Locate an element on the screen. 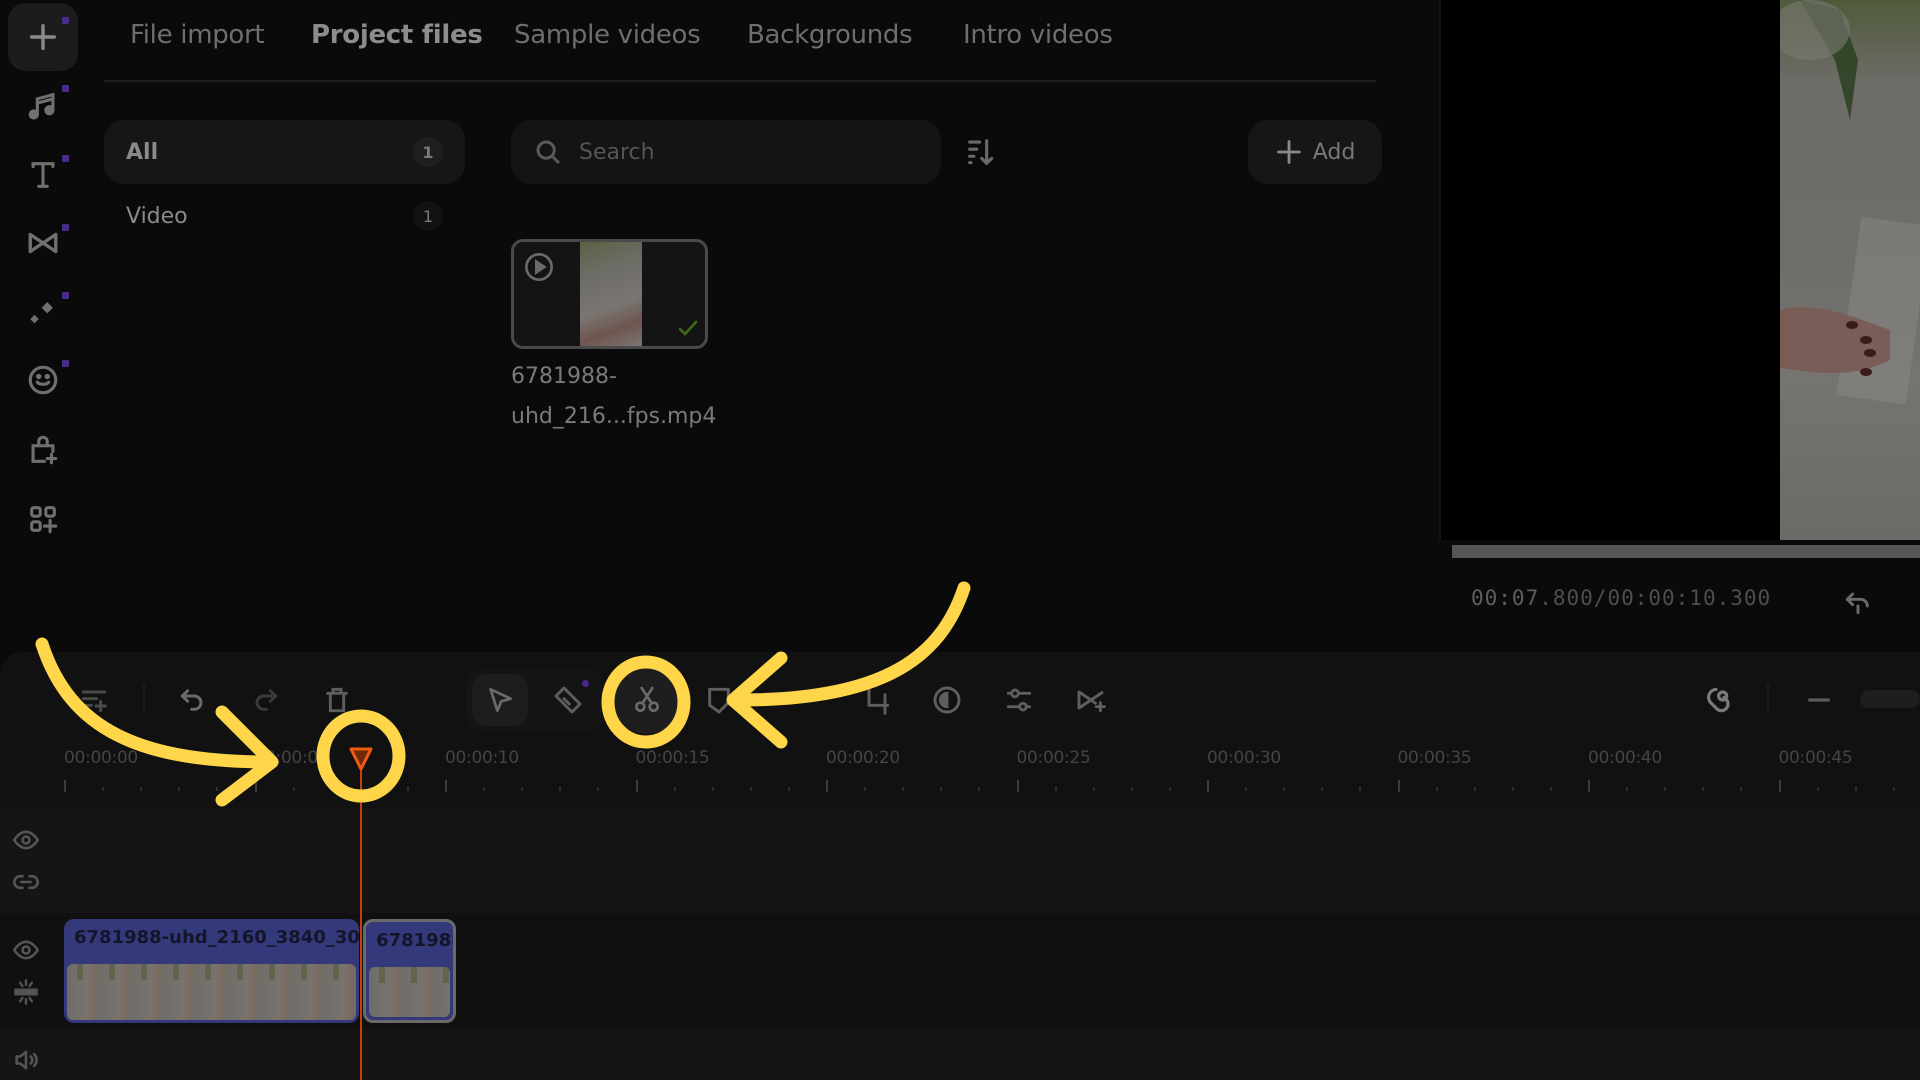 Image resolution: width=1920 pixels, height=1080 pixels. contrast-icon is located at coordinates (947, 700).